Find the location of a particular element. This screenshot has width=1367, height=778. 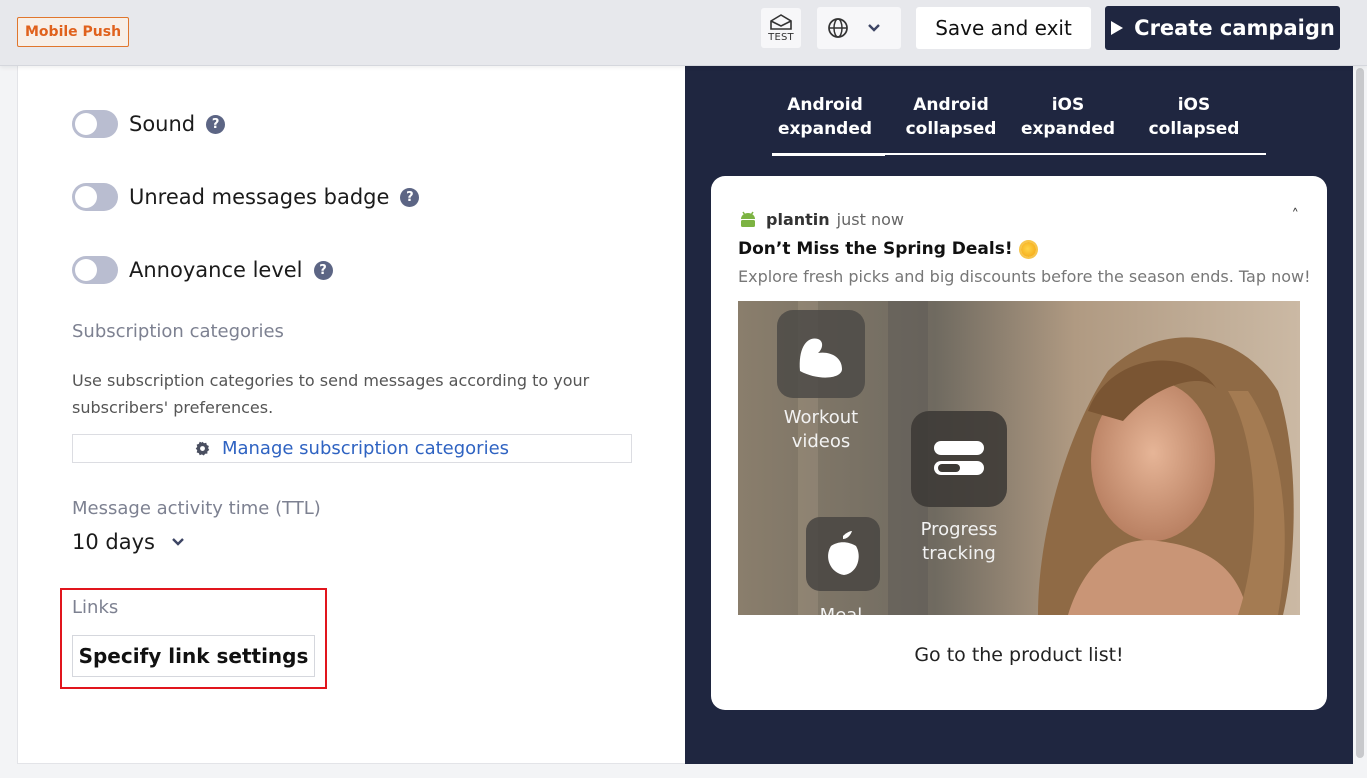

app-name: plantin is located at coordinates (798, 219).